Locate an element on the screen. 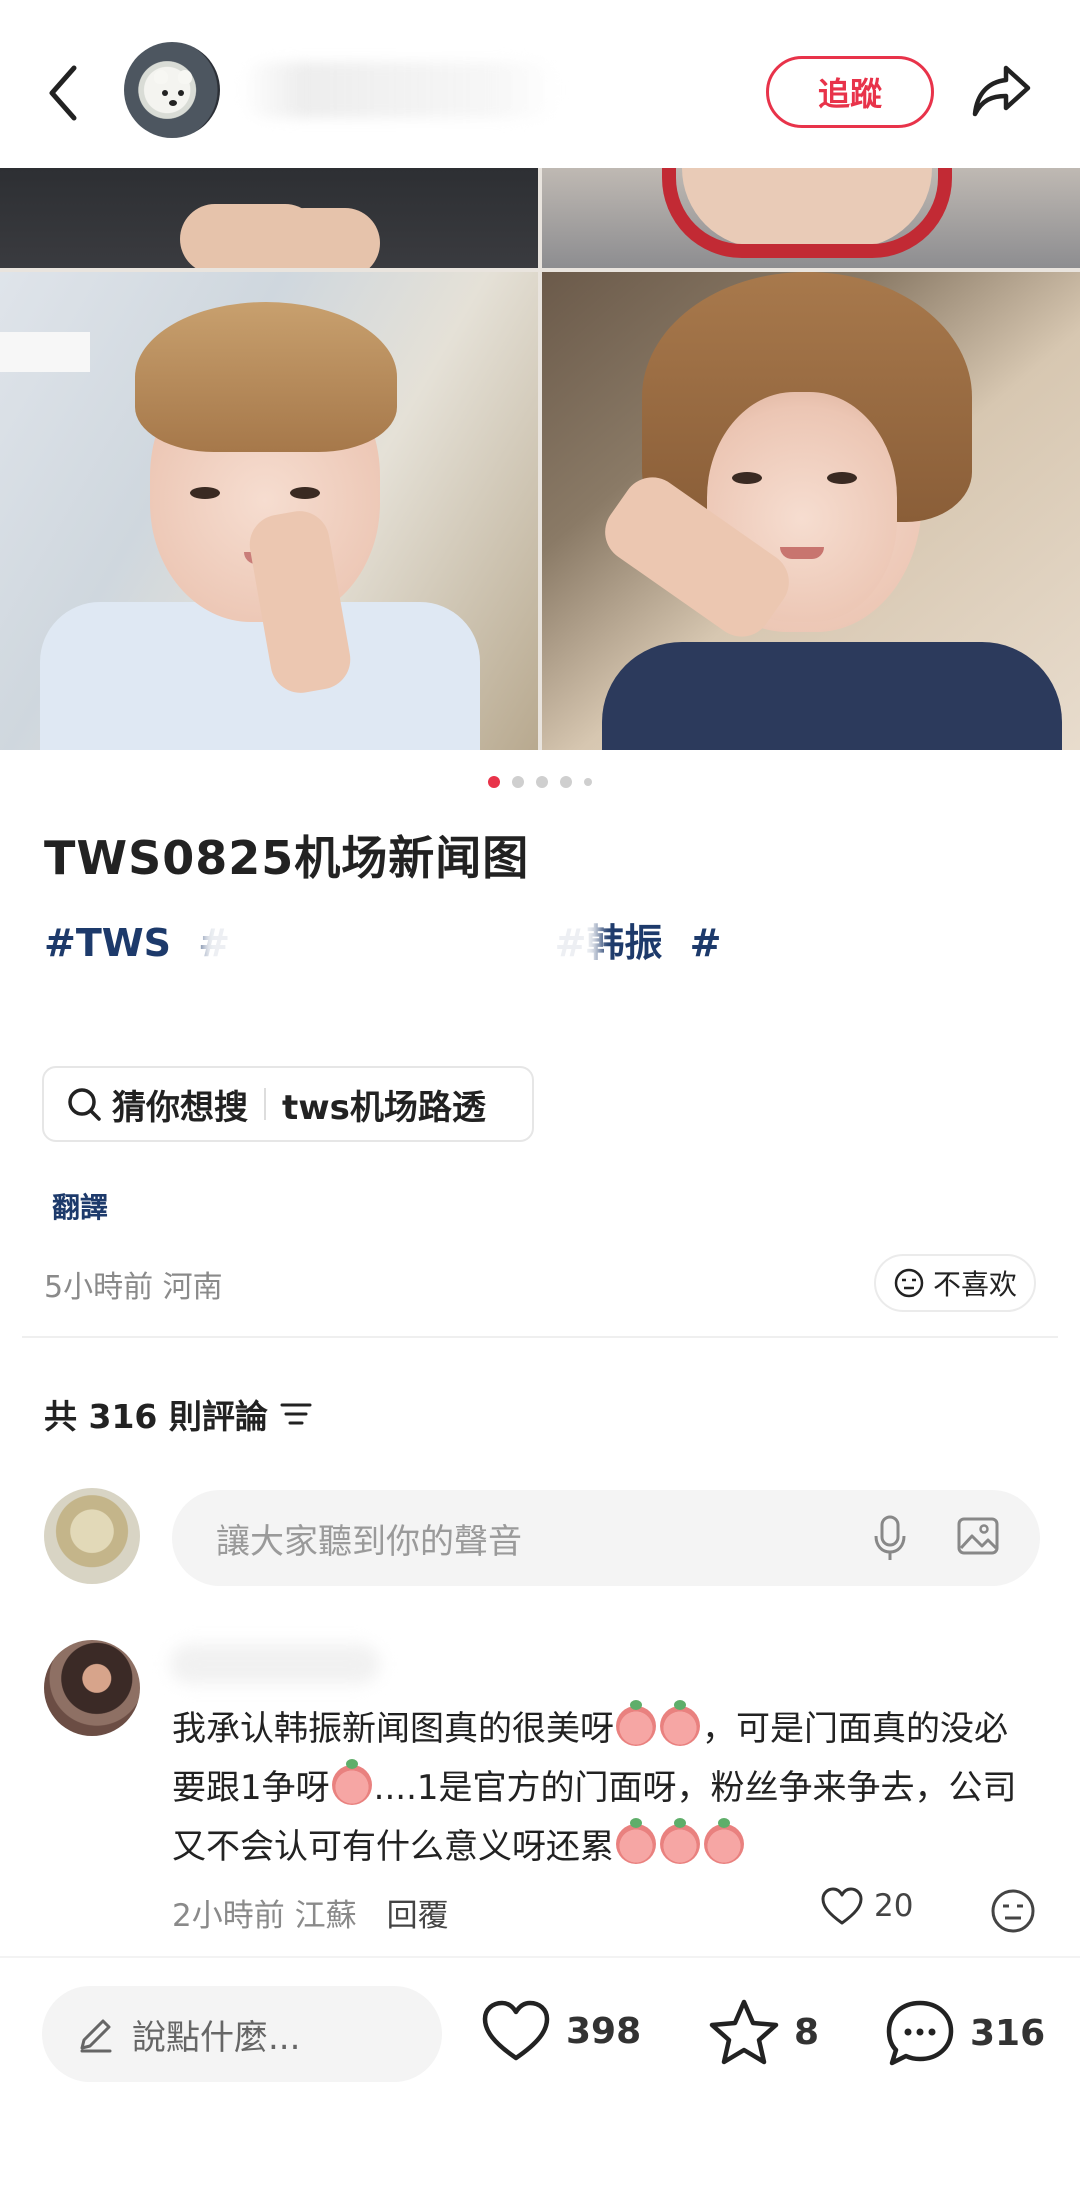 The image size is (1080, 2198). image-icon is located at coordinates (978, 1536).